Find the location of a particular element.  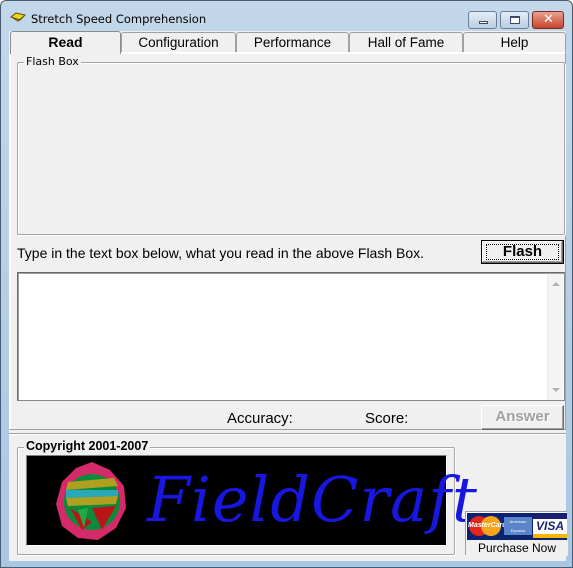

fieldcraft-logo: FieldCraft is located at coordinates (251, 500).